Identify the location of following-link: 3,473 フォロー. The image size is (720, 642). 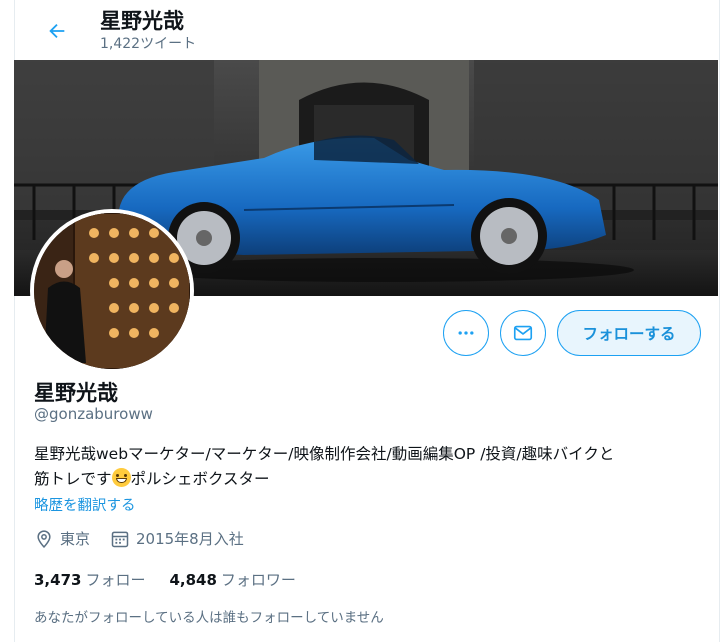
(89, 579).